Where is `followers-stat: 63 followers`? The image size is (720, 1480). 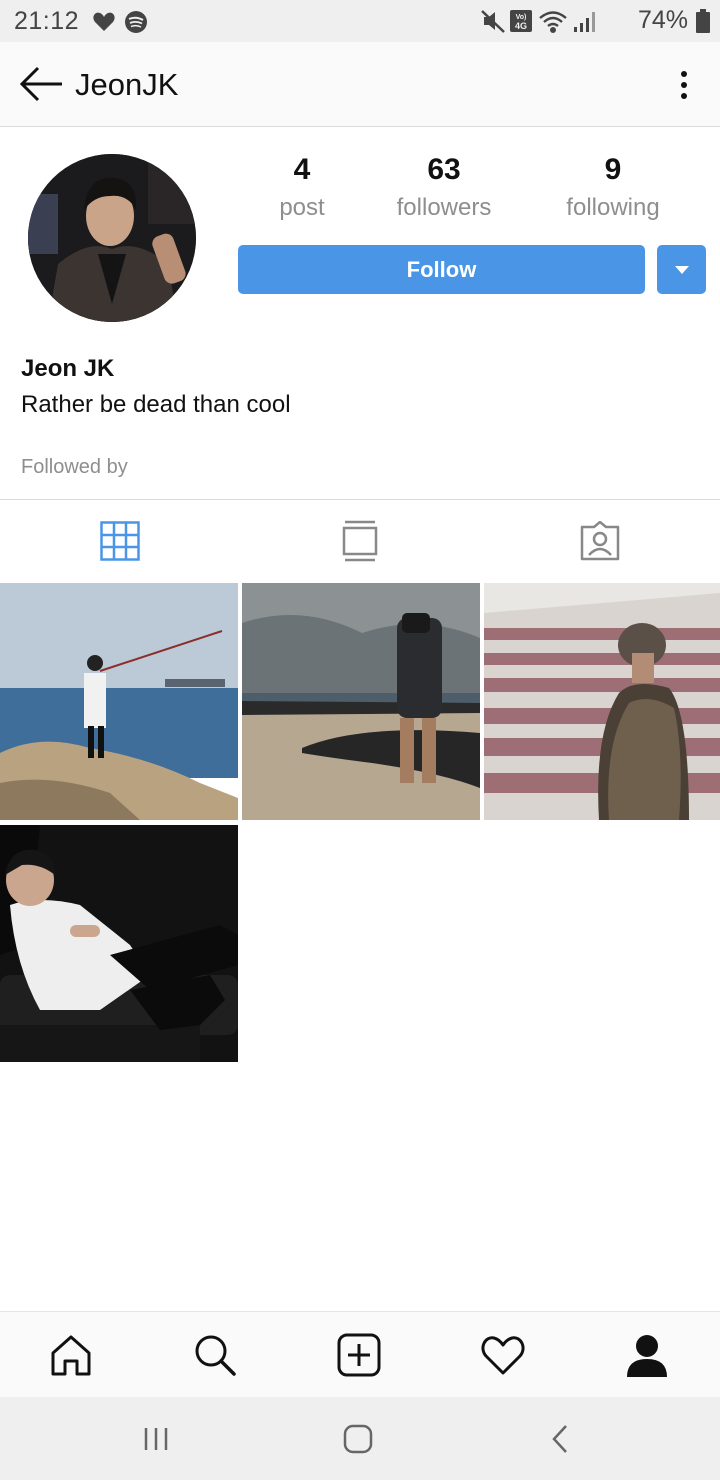 followers-stat: 63 followers is located at coordinates (444, 188).